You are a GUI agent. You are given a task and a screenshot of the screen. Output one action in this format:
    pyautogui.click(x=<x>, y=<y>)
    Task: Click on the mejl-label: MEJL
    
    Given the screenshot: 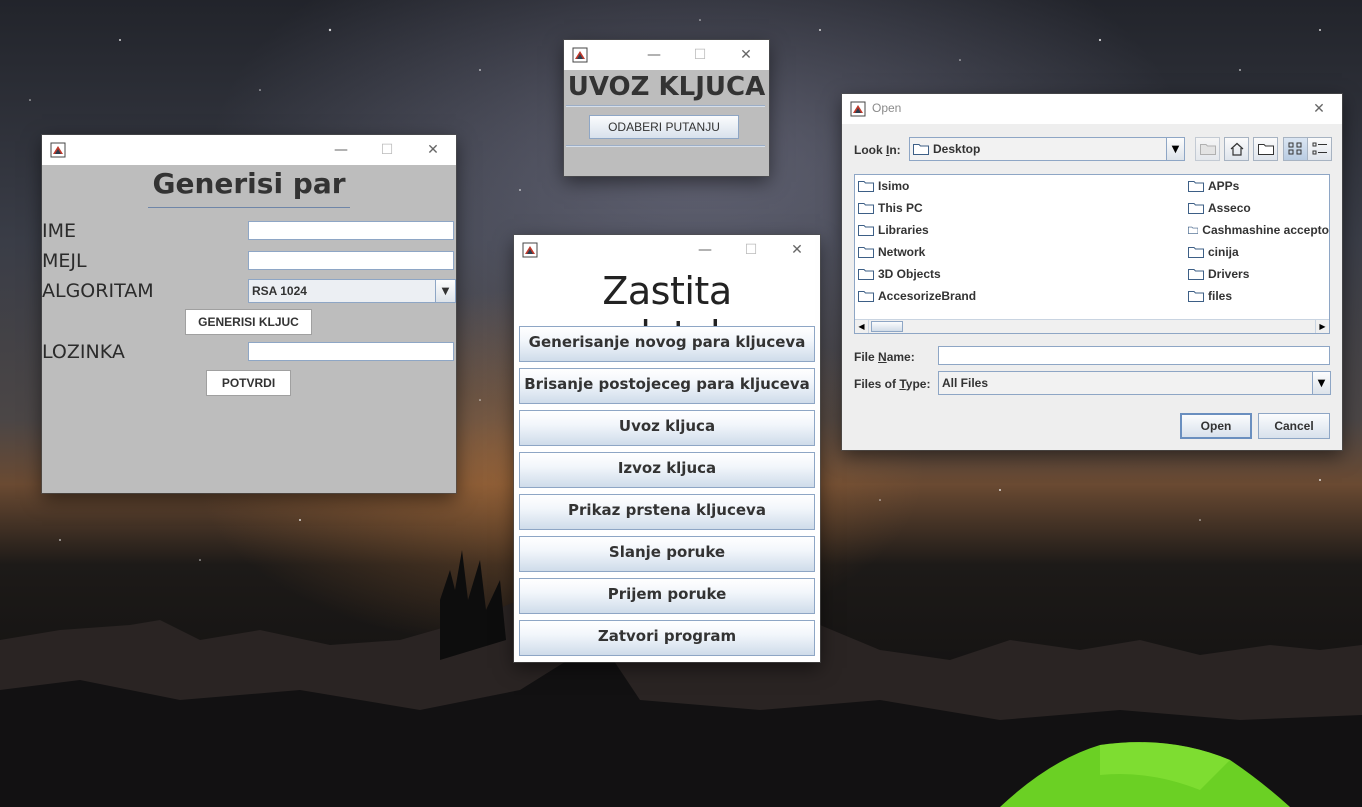 What is the action you would take?
    pyautogui.click(x=64, y=261)
    